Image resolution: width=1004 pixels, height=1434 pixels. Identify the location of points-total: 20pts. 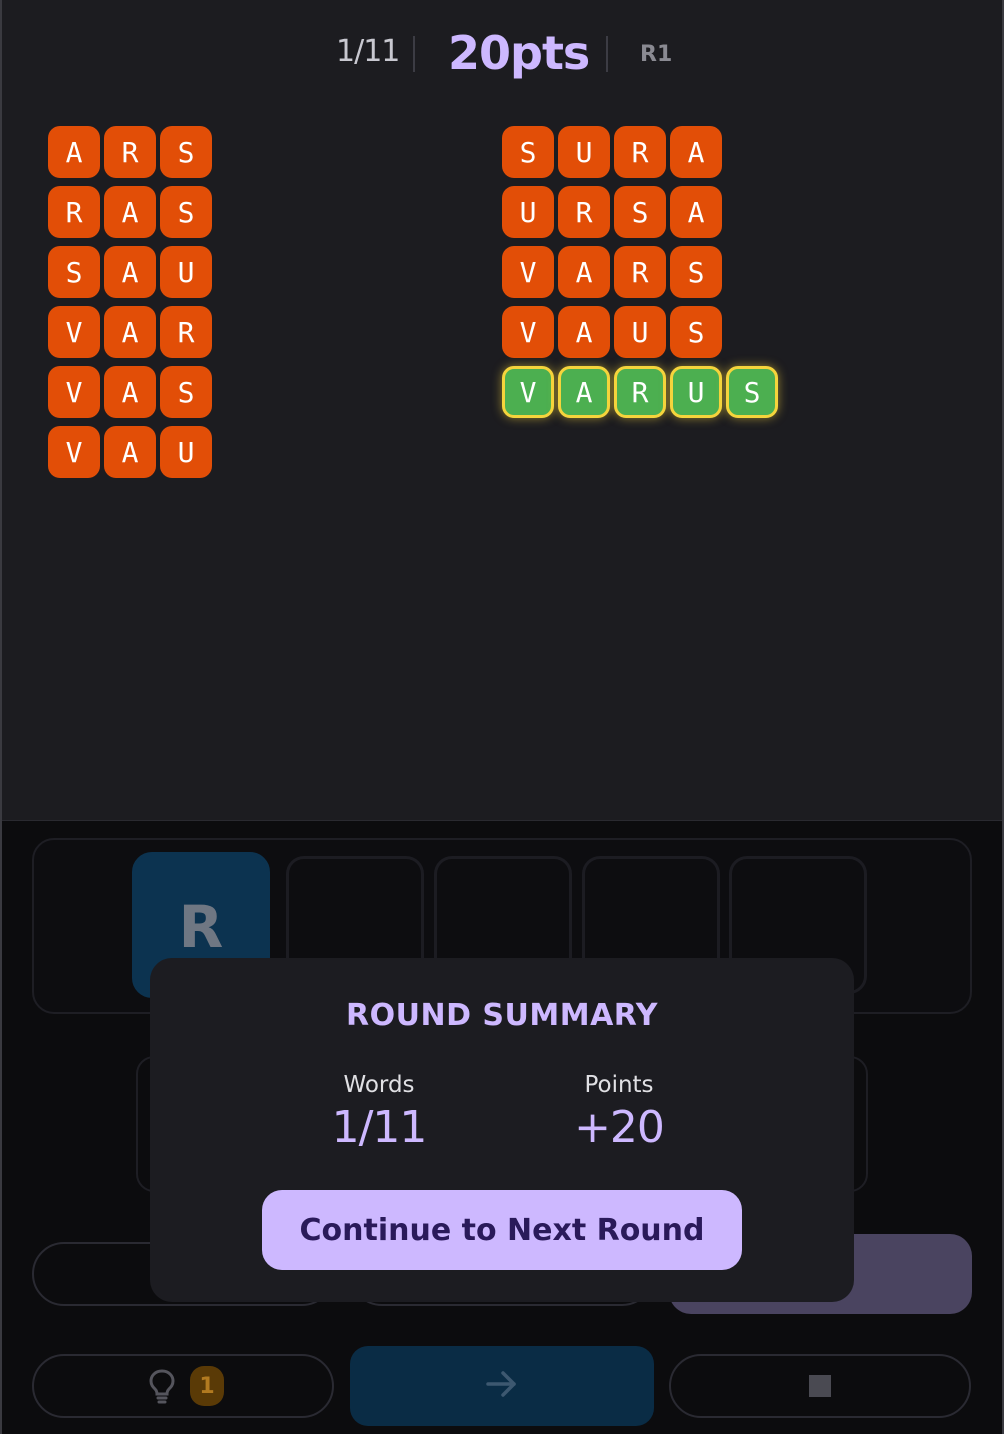
(519, 53).